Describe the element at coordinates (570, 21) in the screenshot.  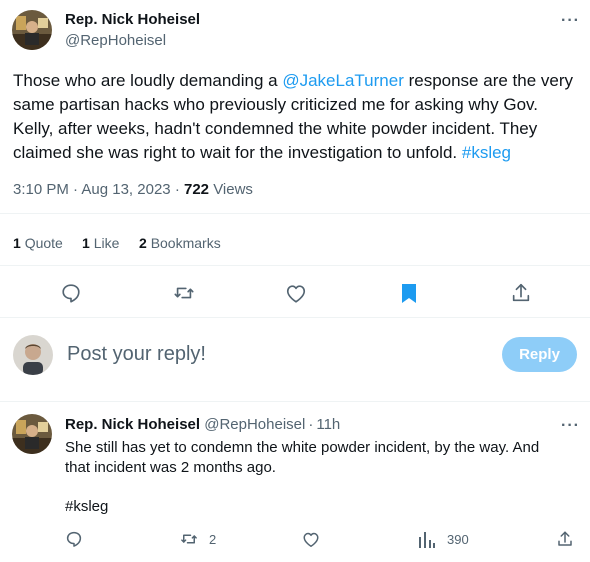
I see `more-icon: ···` at that location.